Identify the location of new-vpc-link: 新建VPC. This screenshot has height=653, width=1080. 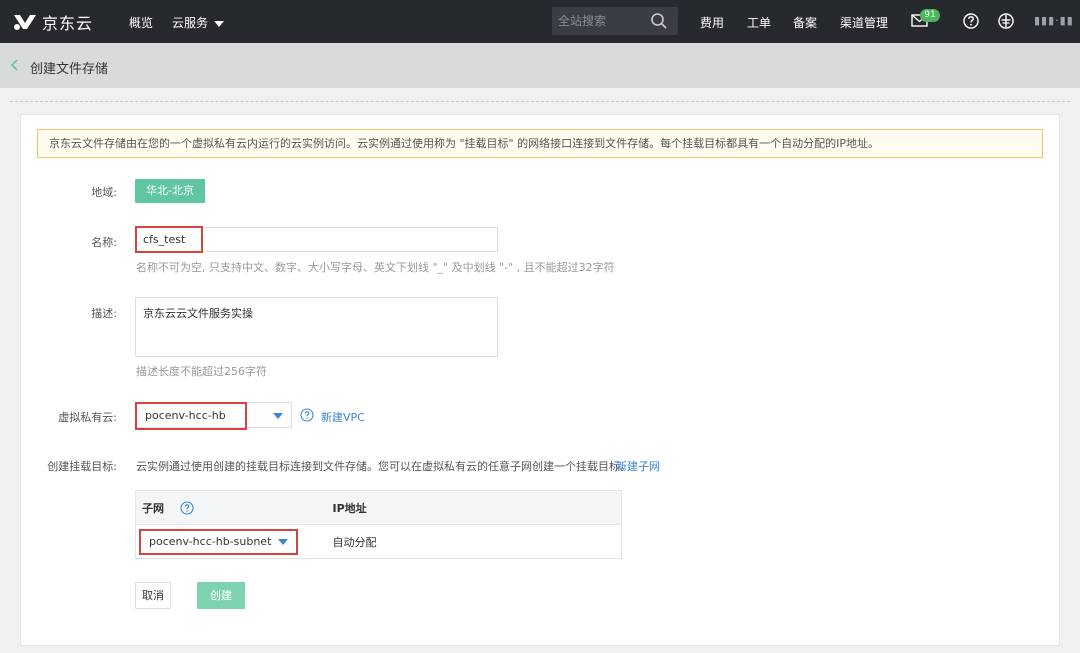
(343, 417).